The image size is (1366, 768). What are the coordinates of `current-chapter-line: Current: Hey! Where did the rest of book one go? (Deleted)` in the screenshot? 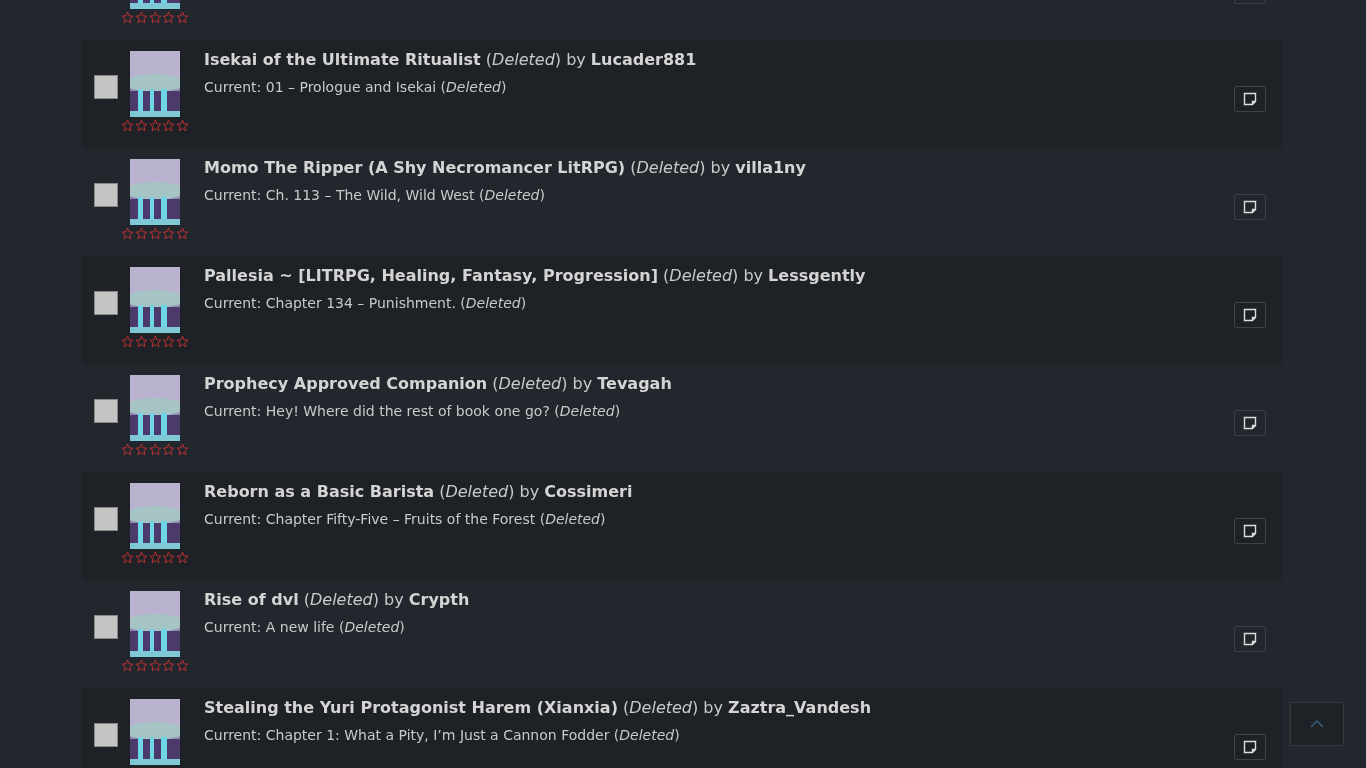 It's located at (413, 411).